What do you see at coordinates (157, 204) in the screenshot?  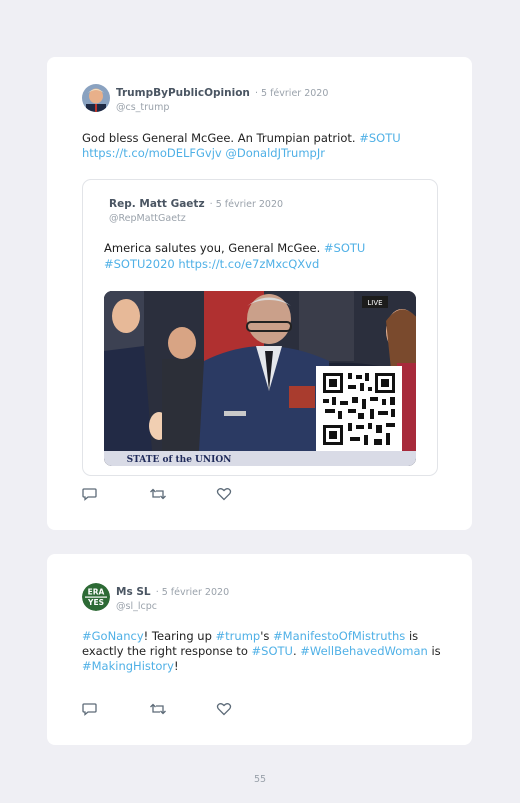 I see `quoted-author-name: Rep. Matt Gaetz` at bounding box center [157, 204].